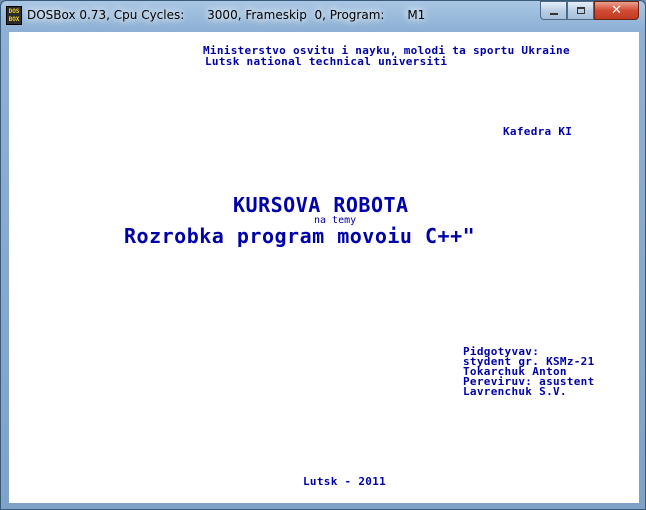  I want to click on university-line: Lutsk national technical universiti, so click(326, 61).